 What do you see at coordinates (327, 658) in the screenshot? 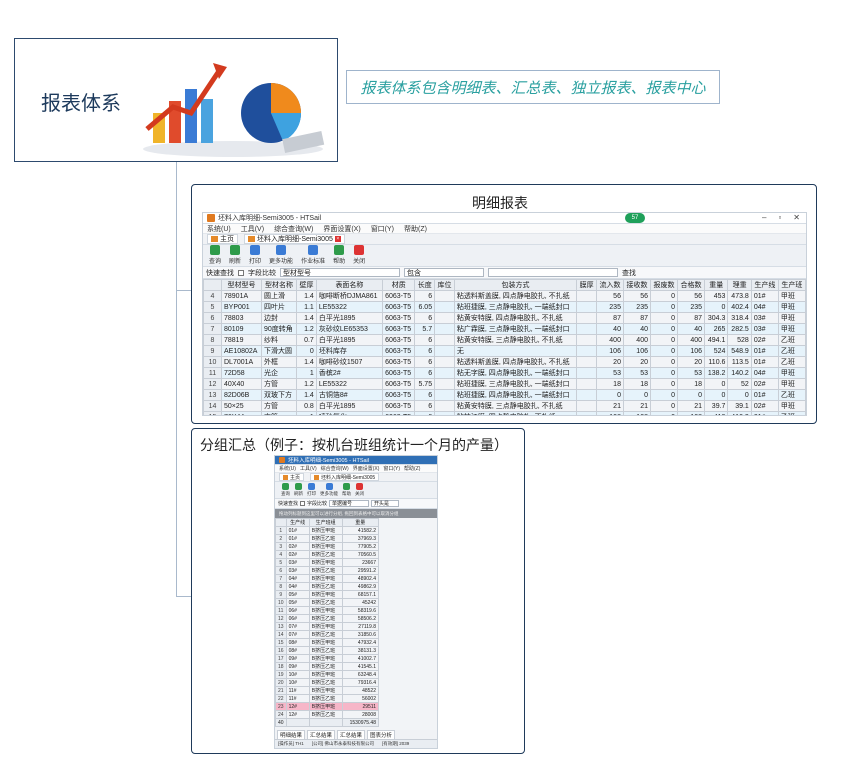
I see `table-row: 17 09# B挤压甲班 41002.7` at bounding box center [327, 658].